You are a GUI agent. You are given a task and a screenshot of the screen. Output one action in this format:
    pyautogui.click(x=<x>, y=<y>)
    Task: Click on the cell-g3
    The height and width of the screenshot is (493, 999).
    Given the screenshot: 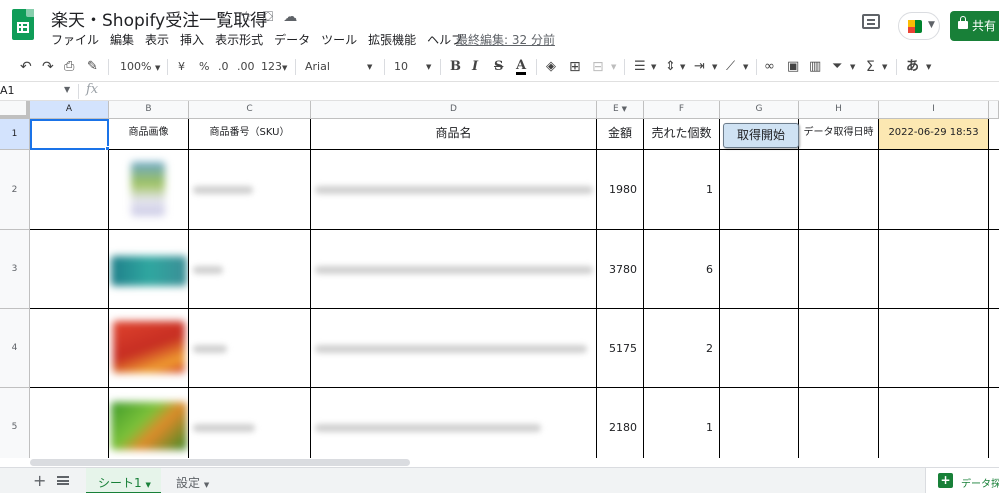 What is the action you would take?
    pyautogui.click(x=759, y=269)
    